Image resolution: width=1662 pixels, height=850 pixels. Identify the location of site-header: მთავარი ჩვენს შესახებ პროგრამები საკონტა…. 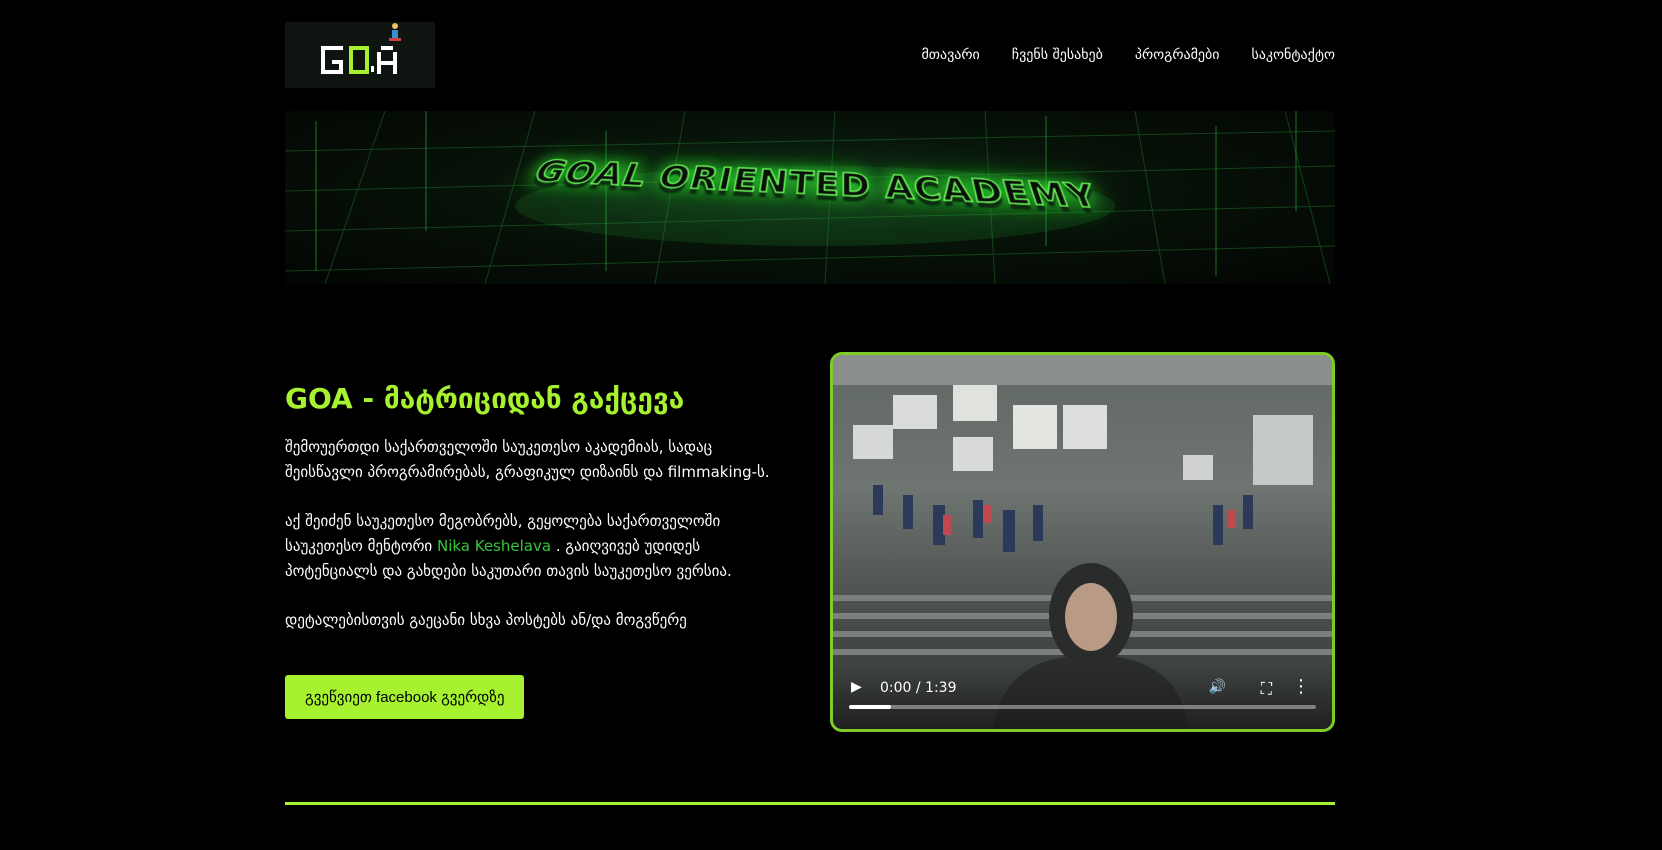
(810, 55).